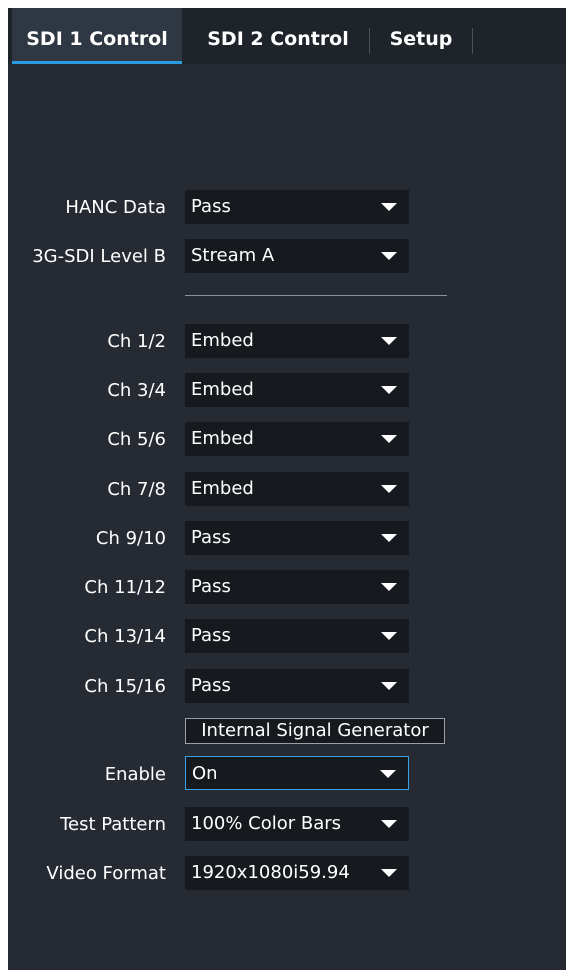 The image size is (566, 970). I want to click on video-format-dropdown: 1920x1080i59.94, so click(297, 873).